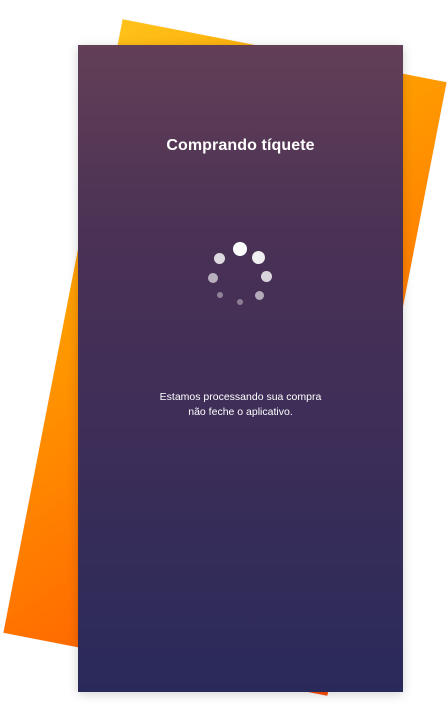  Describe the element at coordinates (240, 412) in the screenshot. I see `status-message-line: não feche o aplicativo.` at that location.